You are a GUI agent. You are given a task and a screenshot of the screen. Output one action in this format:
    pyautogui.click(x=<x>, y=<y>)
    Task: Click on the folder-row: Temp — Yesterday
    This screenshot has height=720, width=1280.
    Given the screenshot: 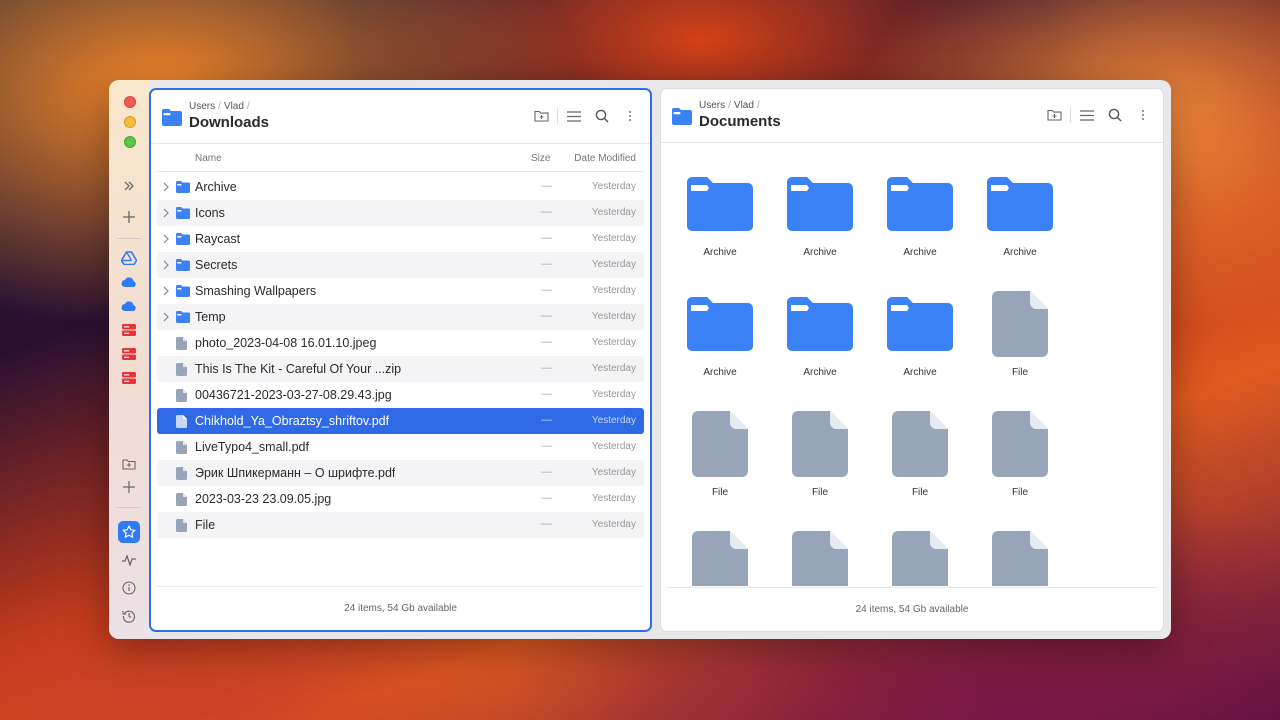 What is the action you would take?
    pyautogui.click(x=400, y=317)
    